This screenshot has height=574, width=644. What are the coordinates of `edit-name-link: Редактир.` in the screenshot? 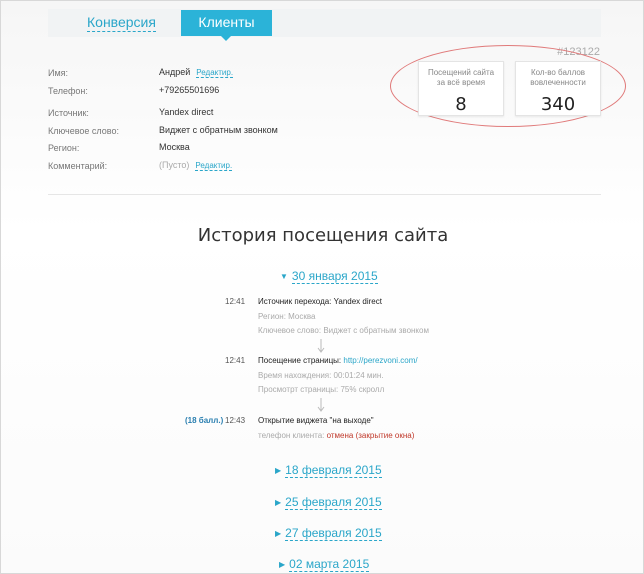 It's located at (215, 73).